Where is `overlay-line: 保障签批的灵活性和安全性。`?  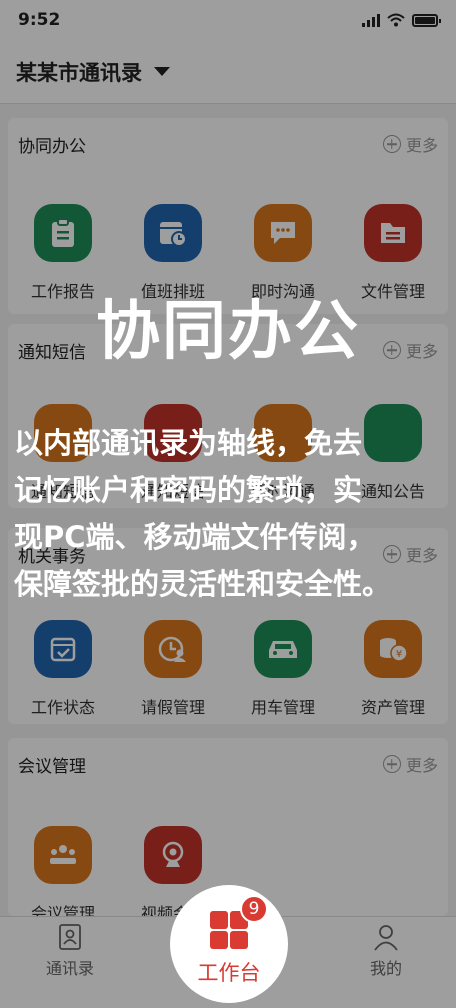 overlay-line: 保障签批的灵活性和安全性。 is located at coordinates (203, 584).